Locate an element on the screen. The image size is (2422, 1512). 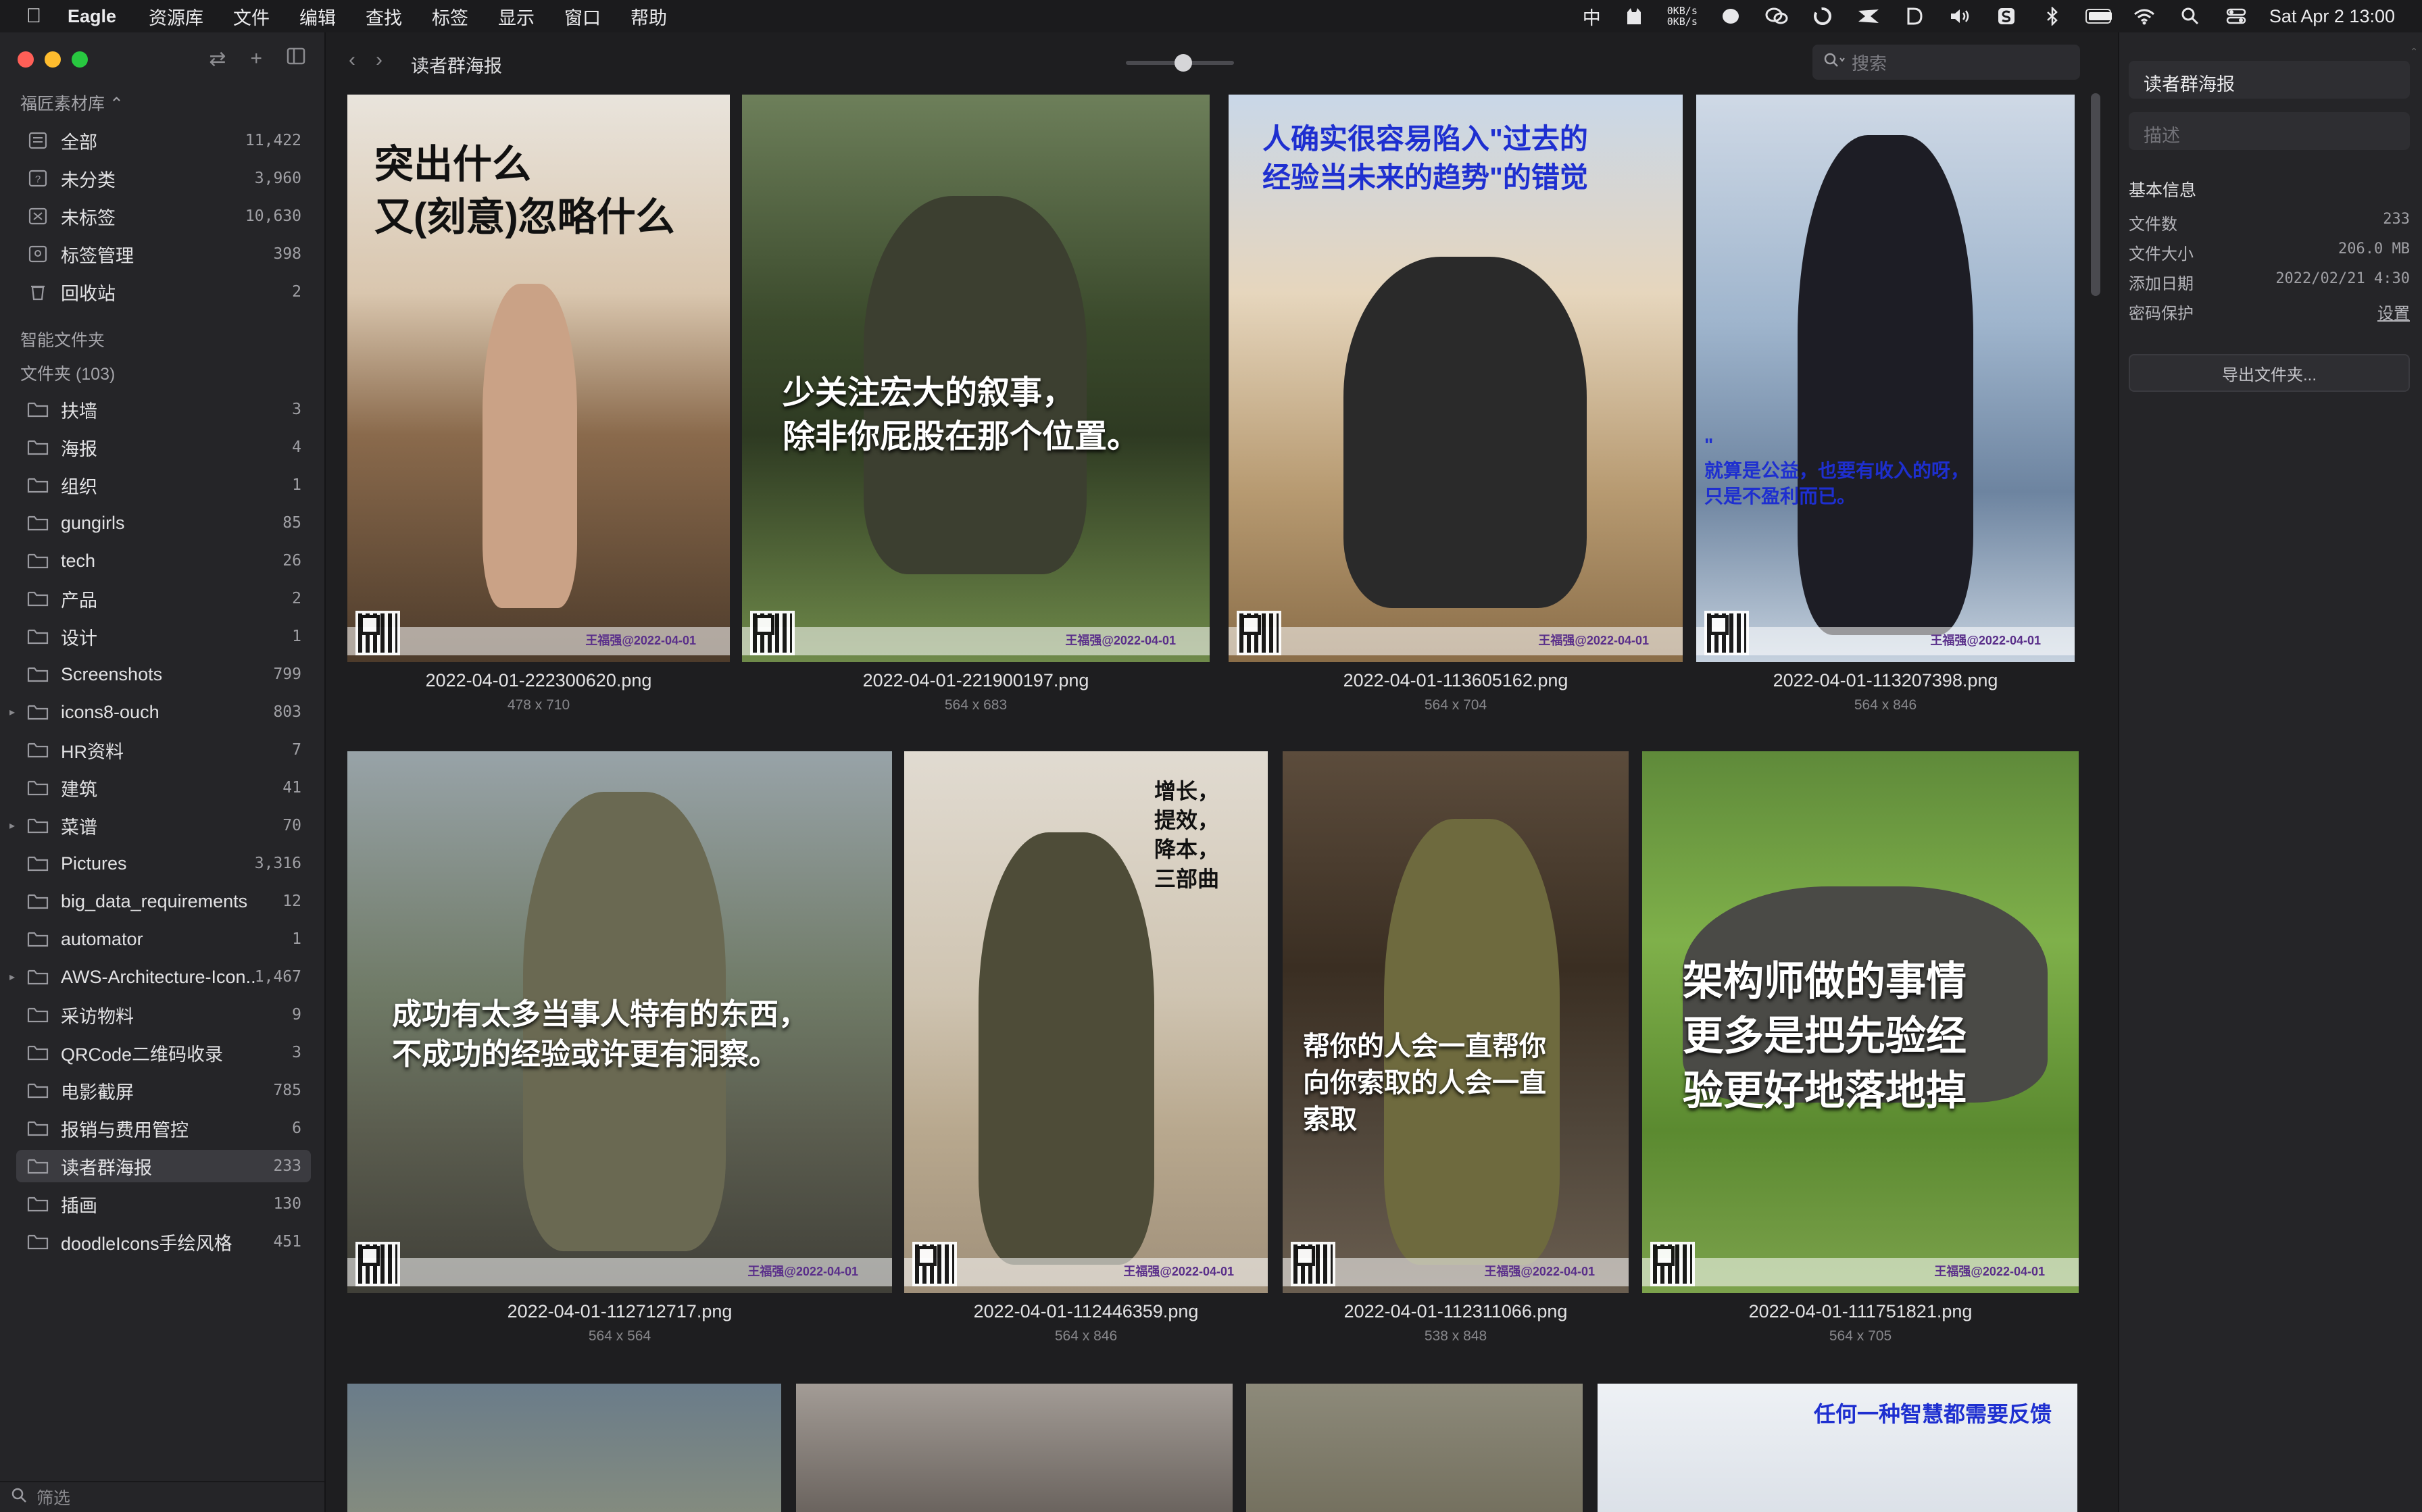
sidebar-folder-item: 插画 130 is located at coordinates (163, 1204).